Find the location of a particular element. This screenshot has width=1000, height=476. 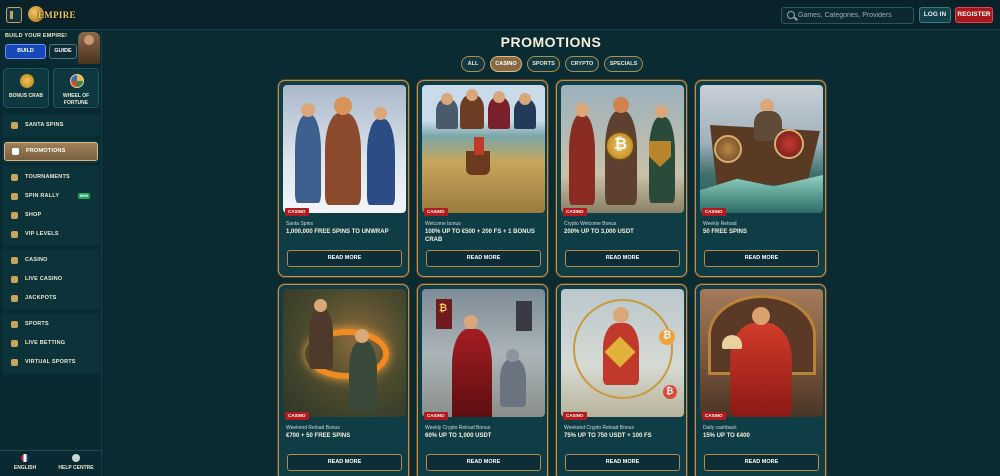

sidebar-item-label: SHOP is located at coordinates (33, 215).